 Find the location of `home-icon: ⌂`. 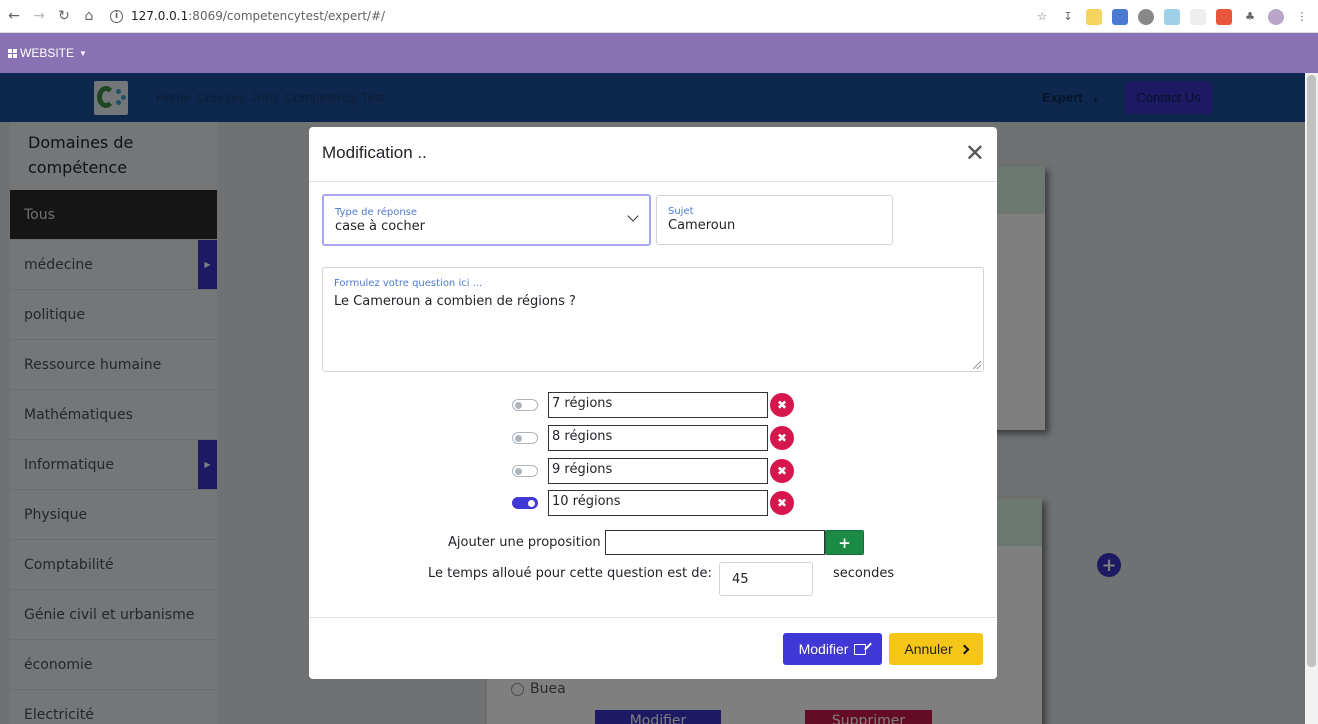

home-icon: ⌂ is located at coordinates (89, 16).